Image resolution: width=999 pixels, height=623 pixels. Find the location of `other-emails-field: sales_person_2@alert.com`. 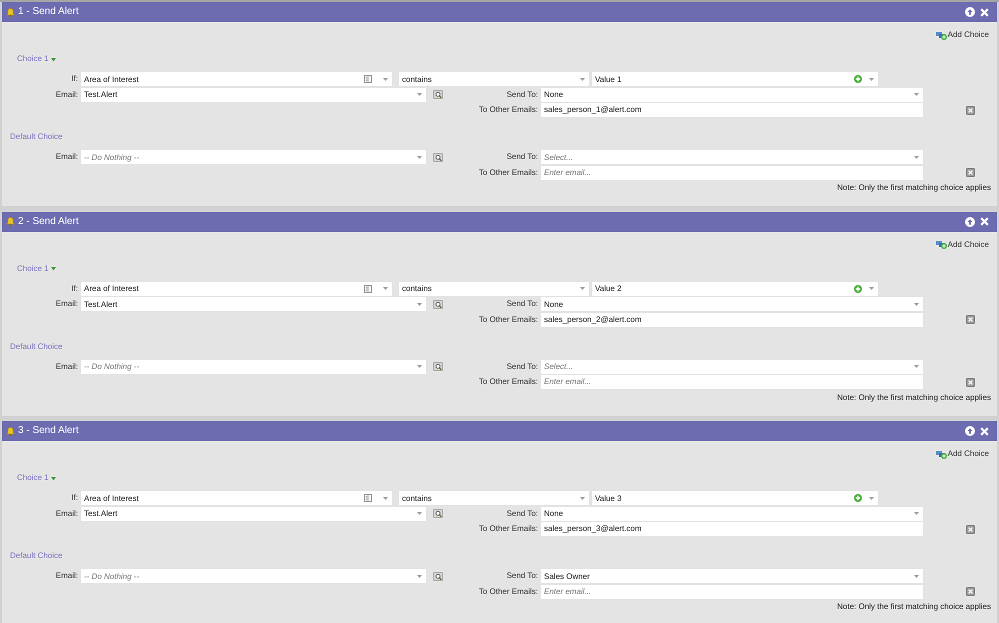

other-emails-field: sales_person_2@alert.com is located at coordinates (732, 319).